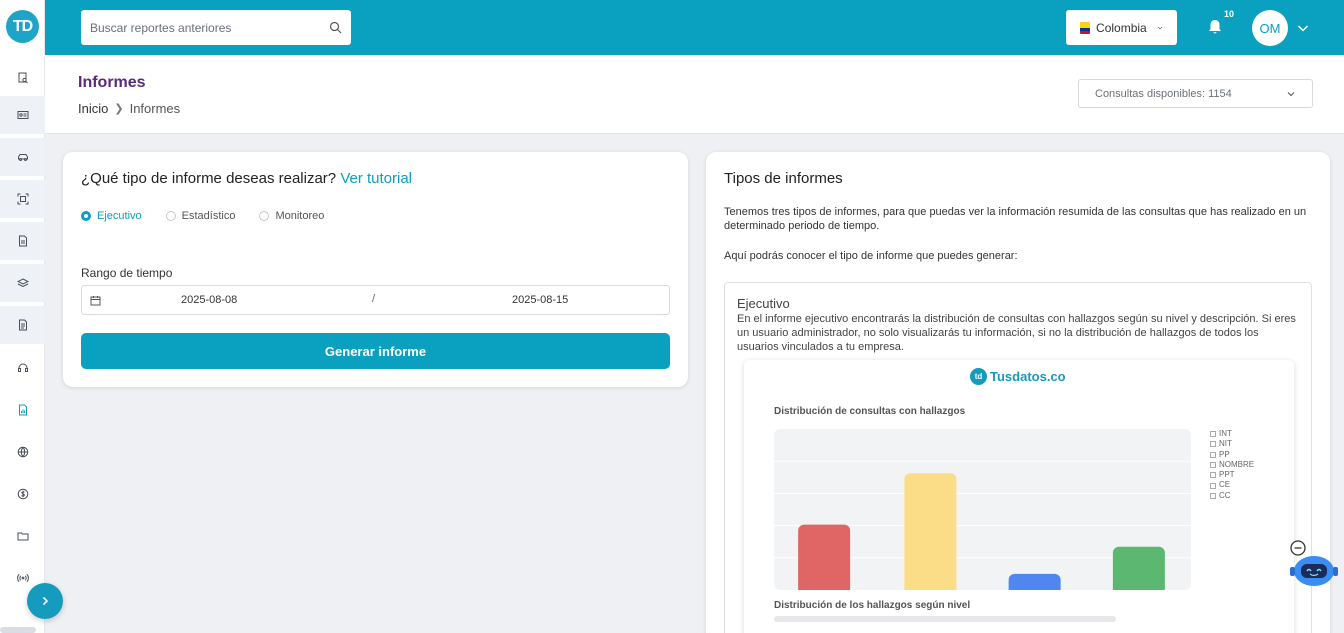 Image resolution: width=1344 pixels, height=633 pixels. Describe the element at coordinates (209, 300) in the screenshot. I see `date-start: 2025-08-08` at that location.